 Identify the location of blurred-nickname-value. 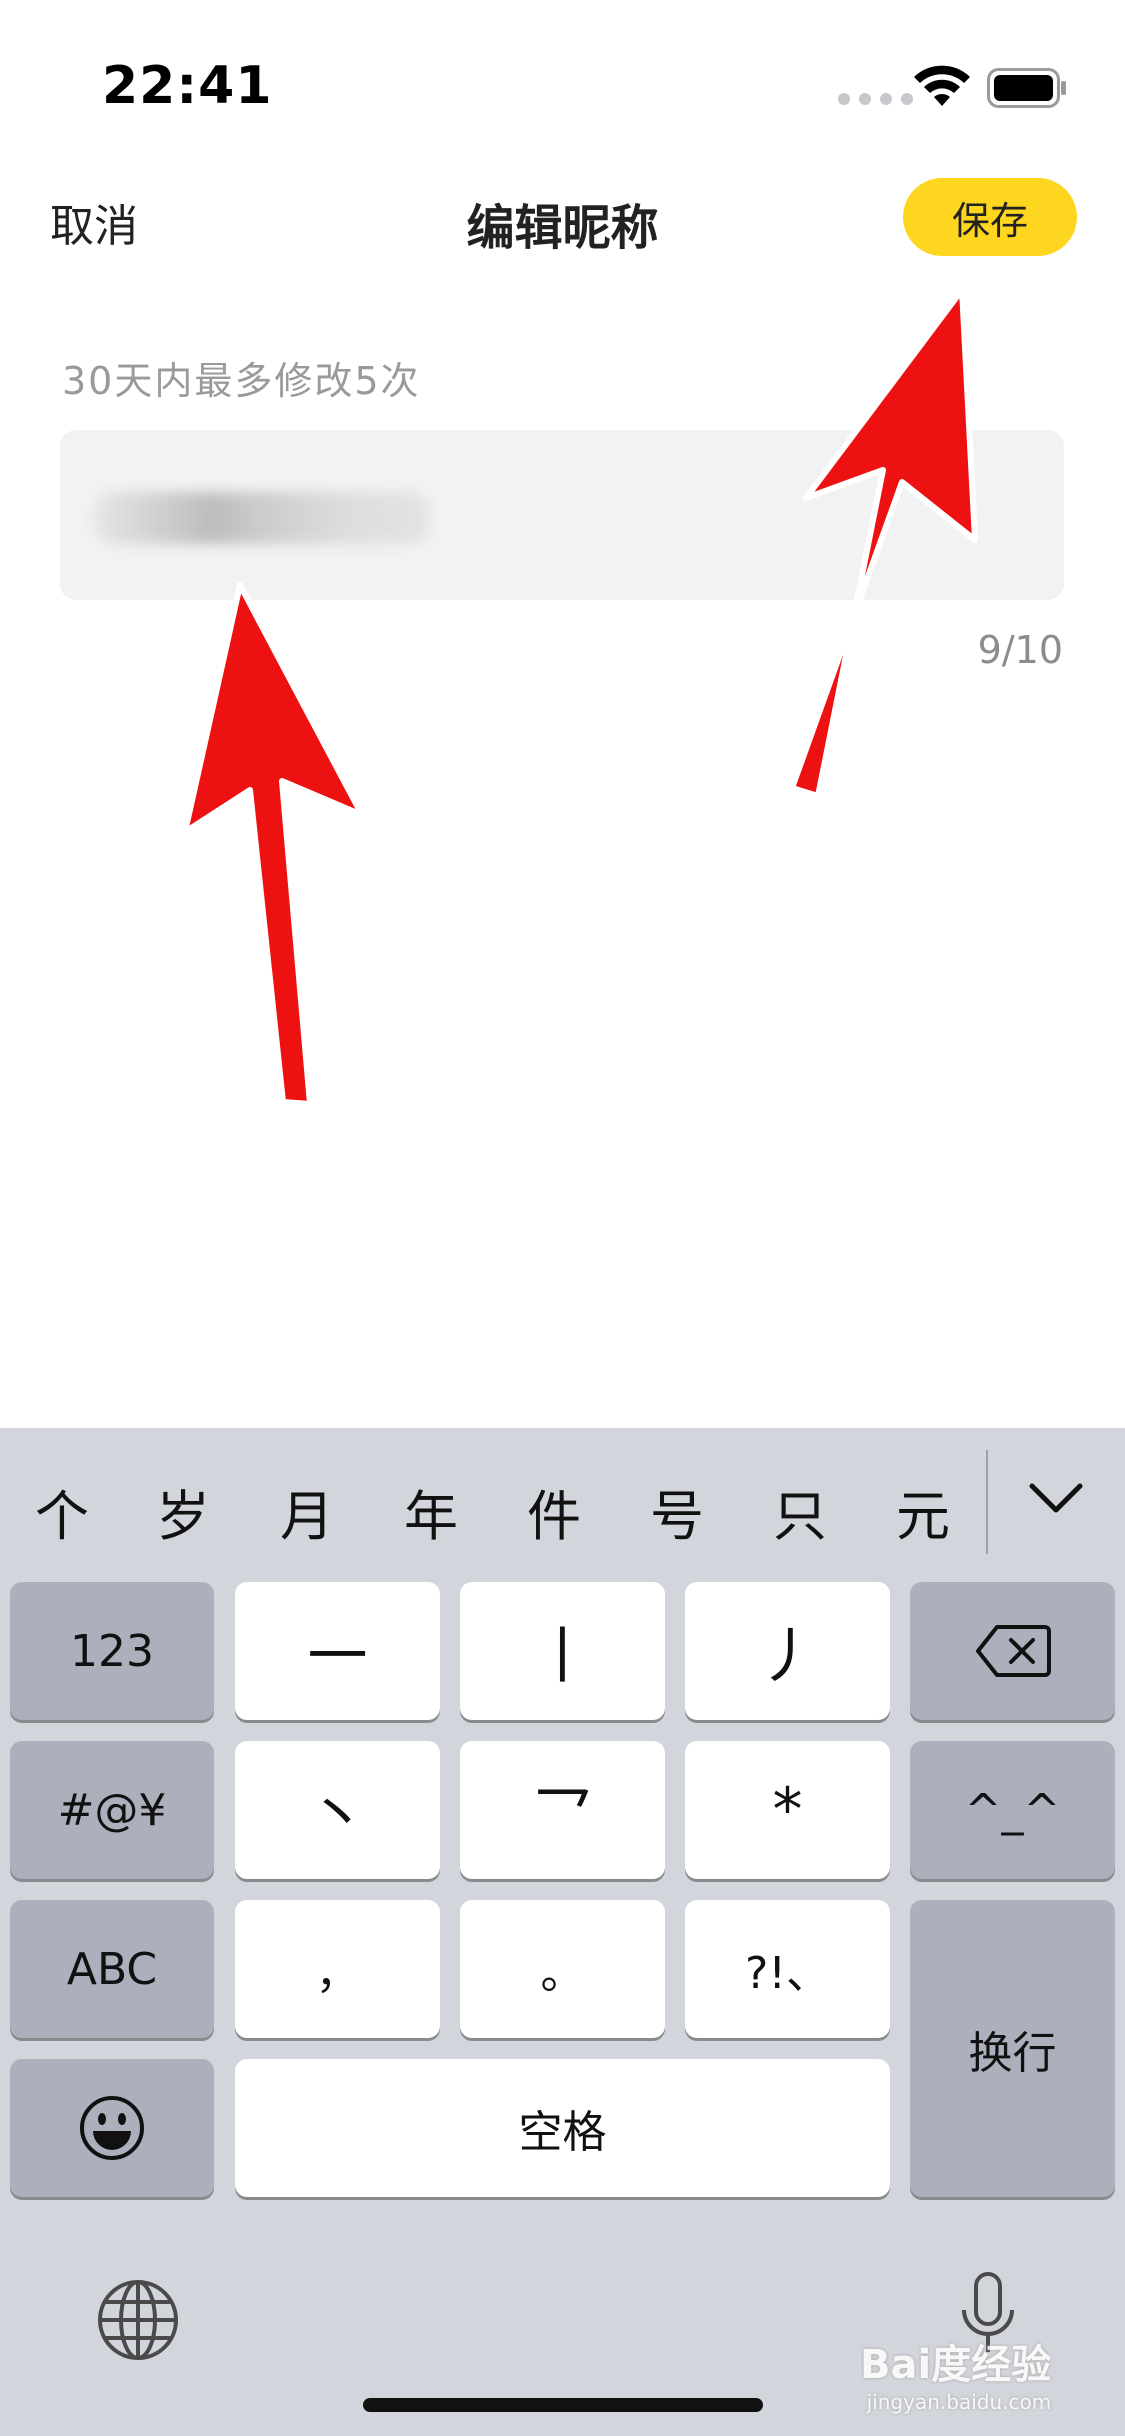
(262, 518).